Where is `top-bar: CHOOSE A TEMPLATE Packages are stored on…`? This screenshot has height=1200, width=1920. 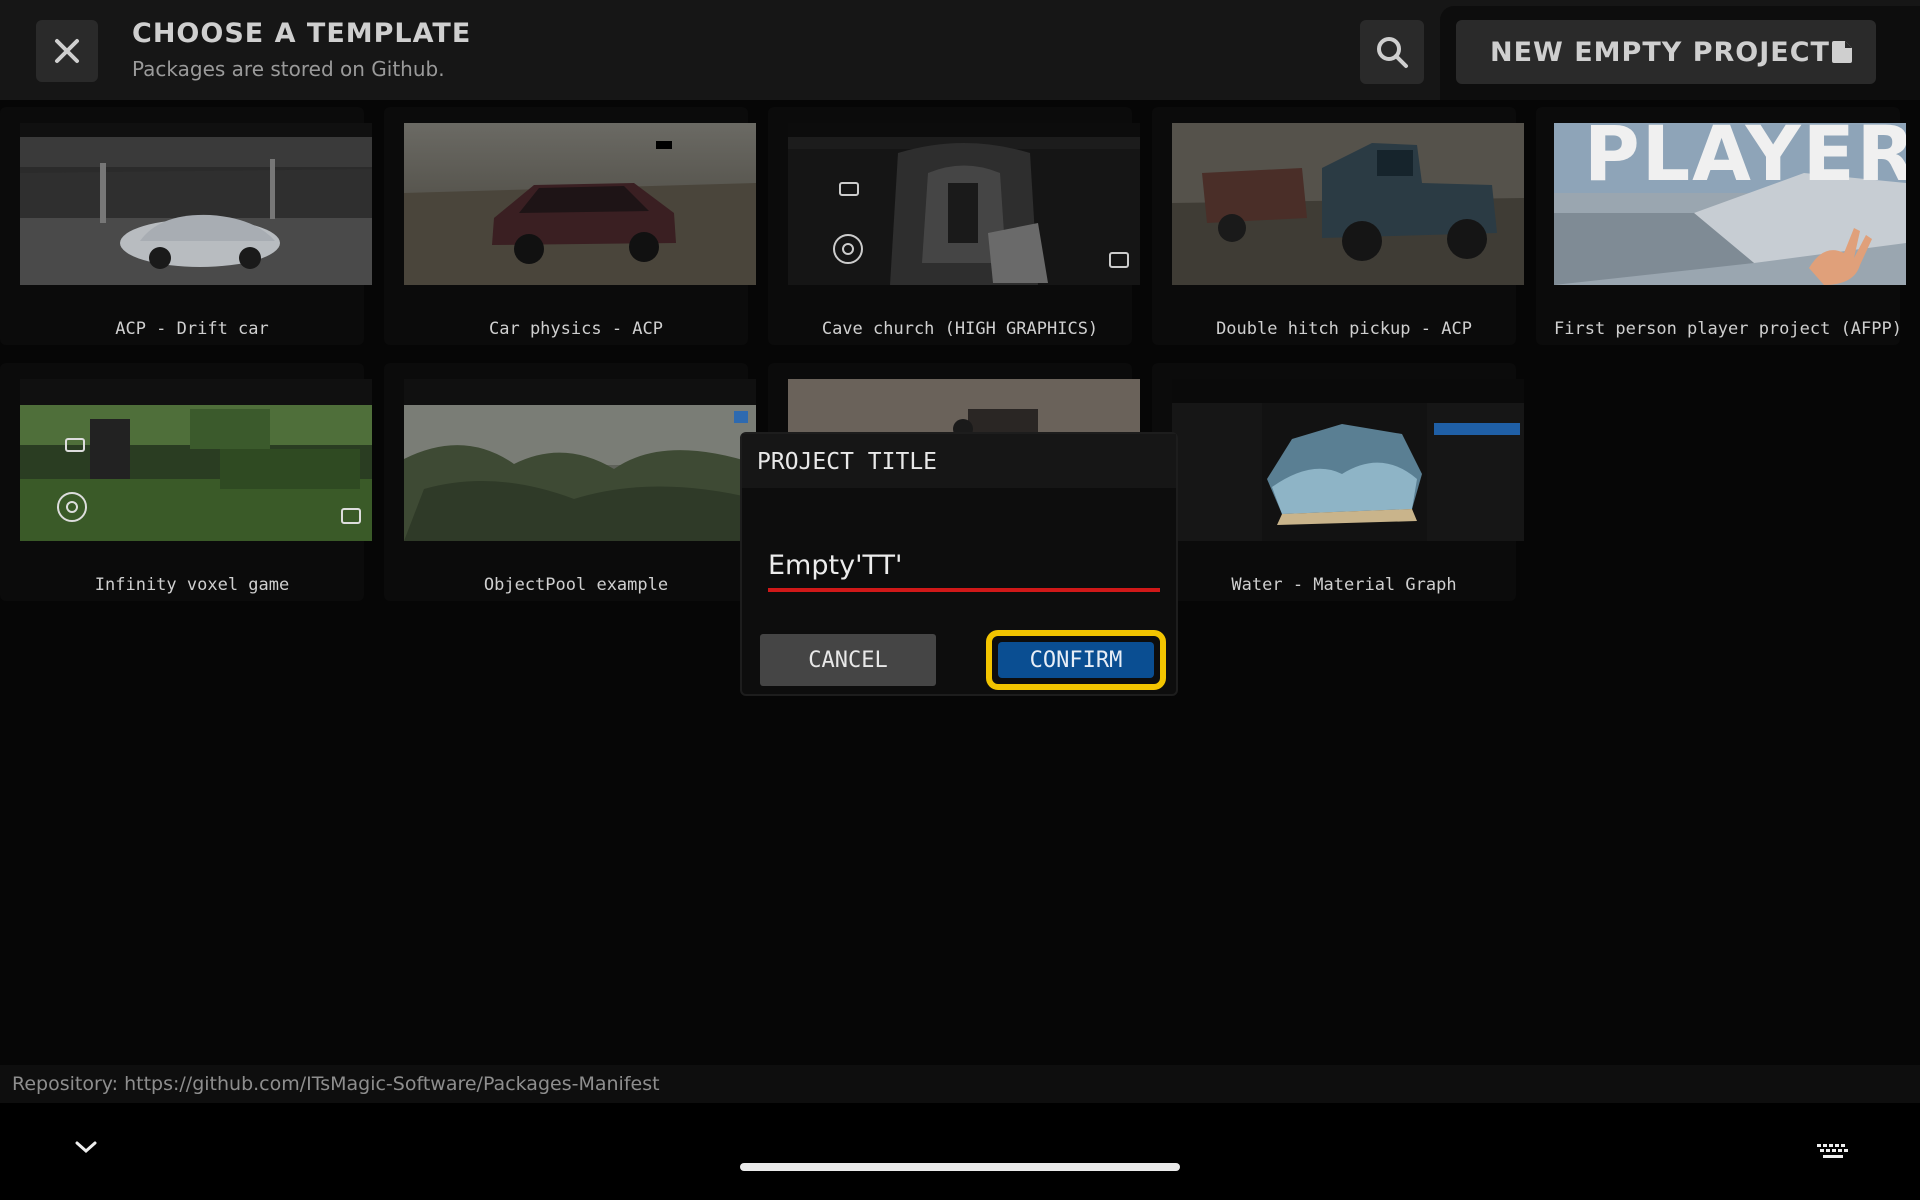
top-bar: CHOOSE A TEMPLATE Packages are stored on… is located at coordinates (960, 50).